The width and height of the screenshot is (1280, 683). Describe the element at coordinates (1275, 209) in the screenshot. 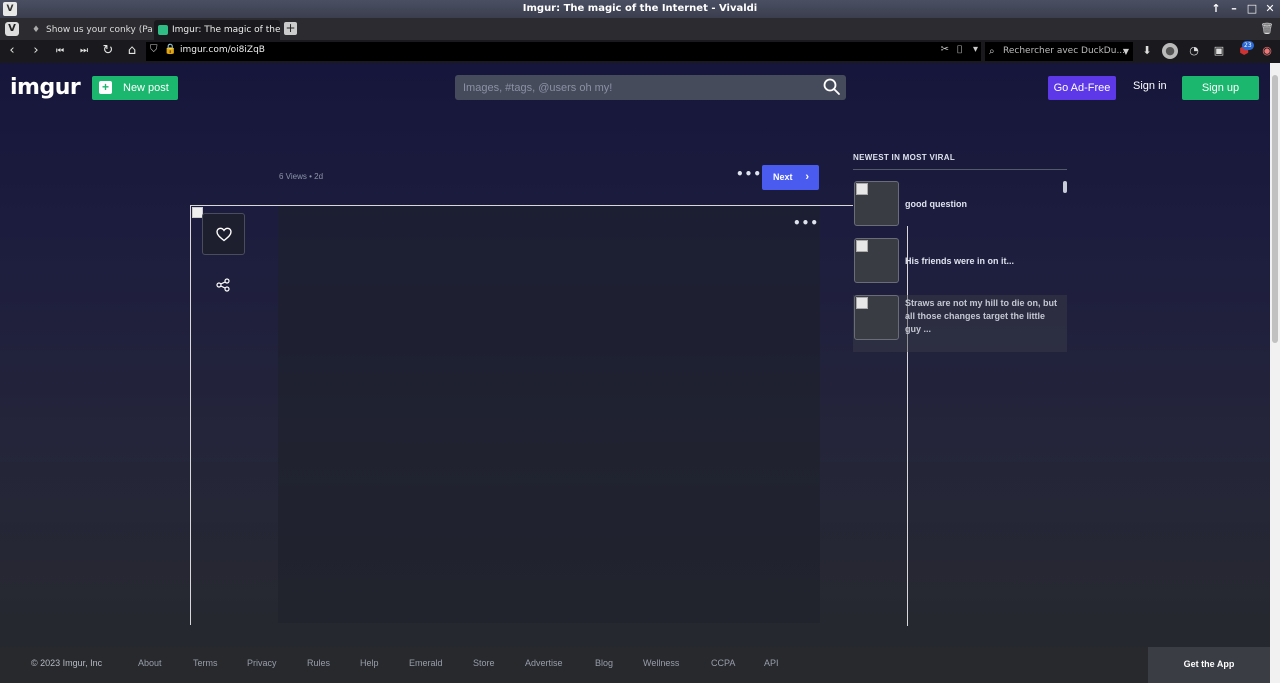

I see `scrollbar-thumb` at that location.